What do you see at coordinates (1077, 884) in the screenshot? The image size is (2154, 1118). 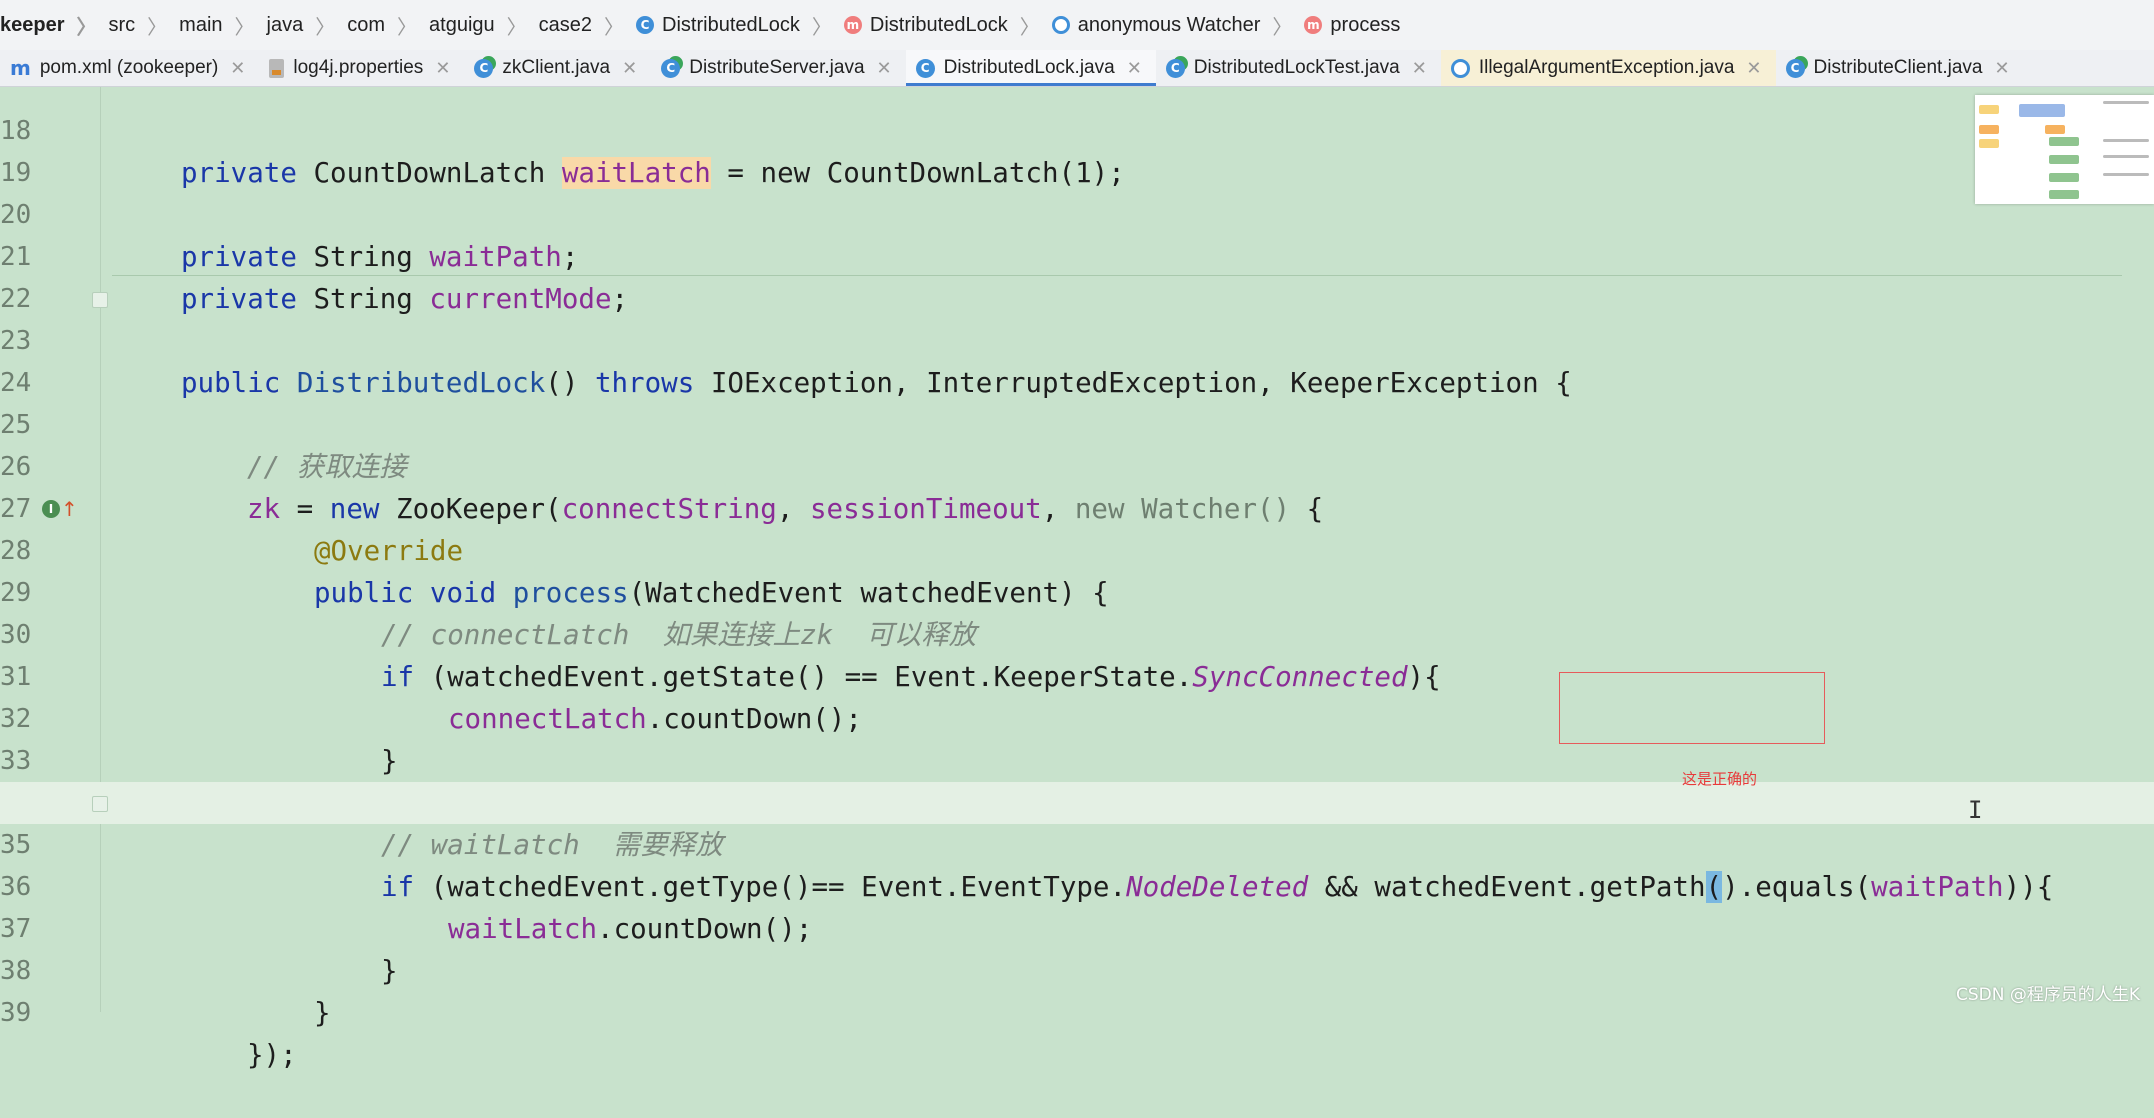 I see `code-line: 36 waitLatch.countDown();` at bounding box center [1077, 884].